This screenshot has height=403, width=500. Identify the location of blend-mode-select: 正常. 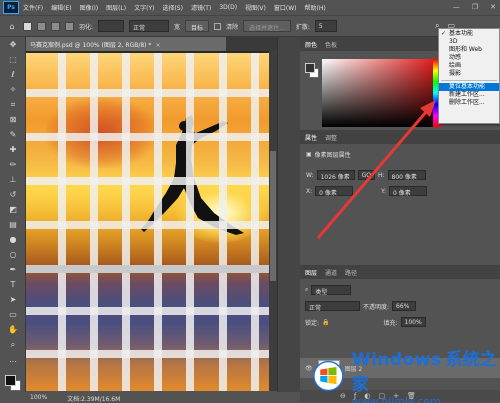
(332, 306).